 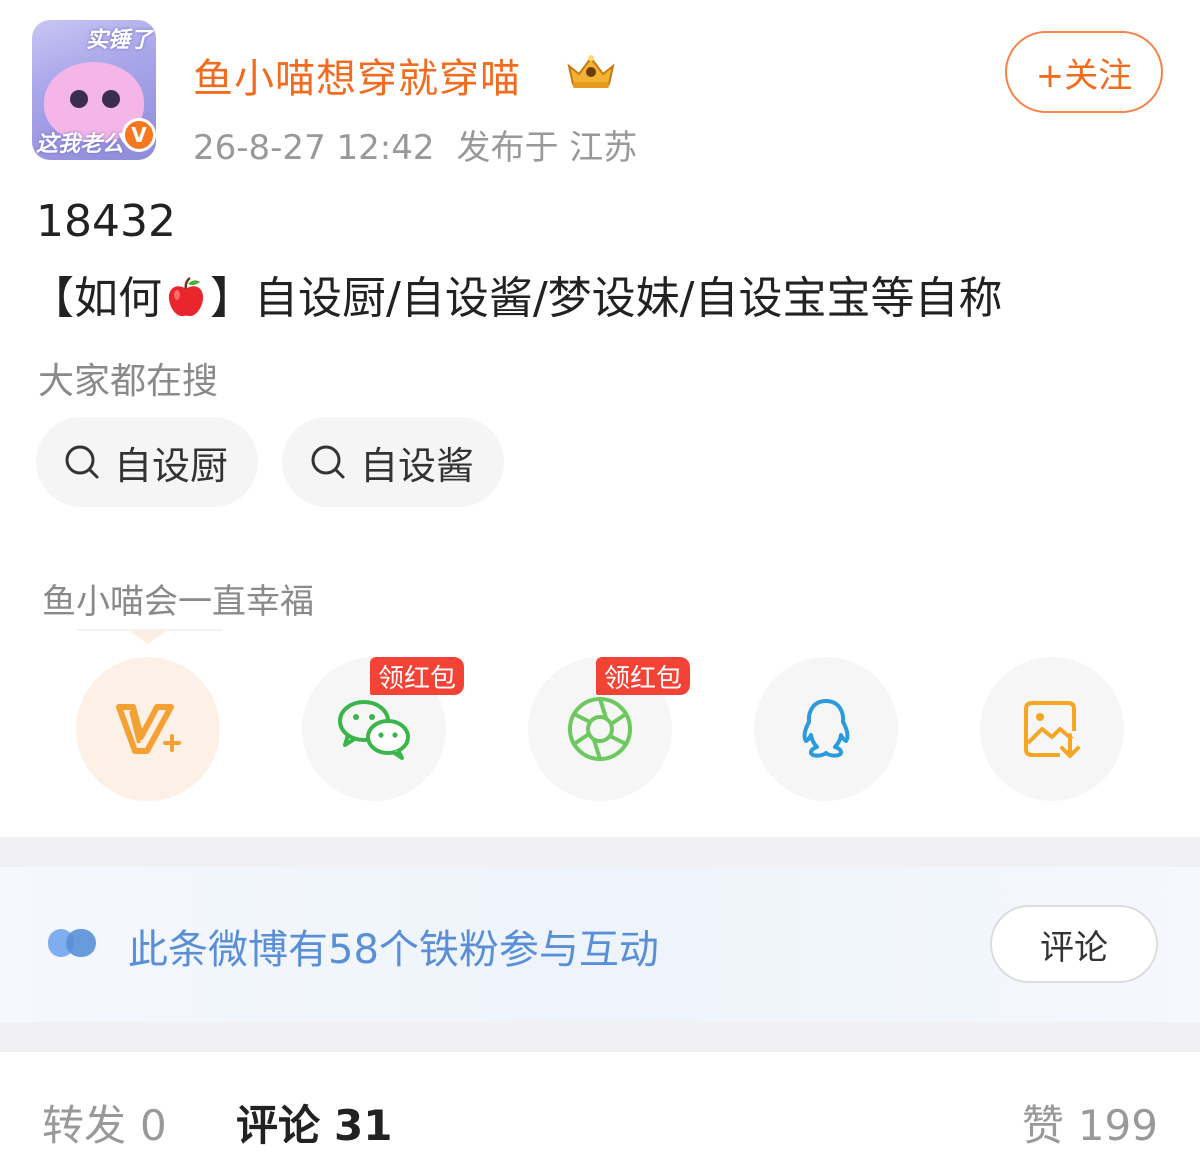 What do you see at coordinates (1042, 1125) in the screenshot?
I see `tab-label: 赞` at bounding box center [1042, 1125].